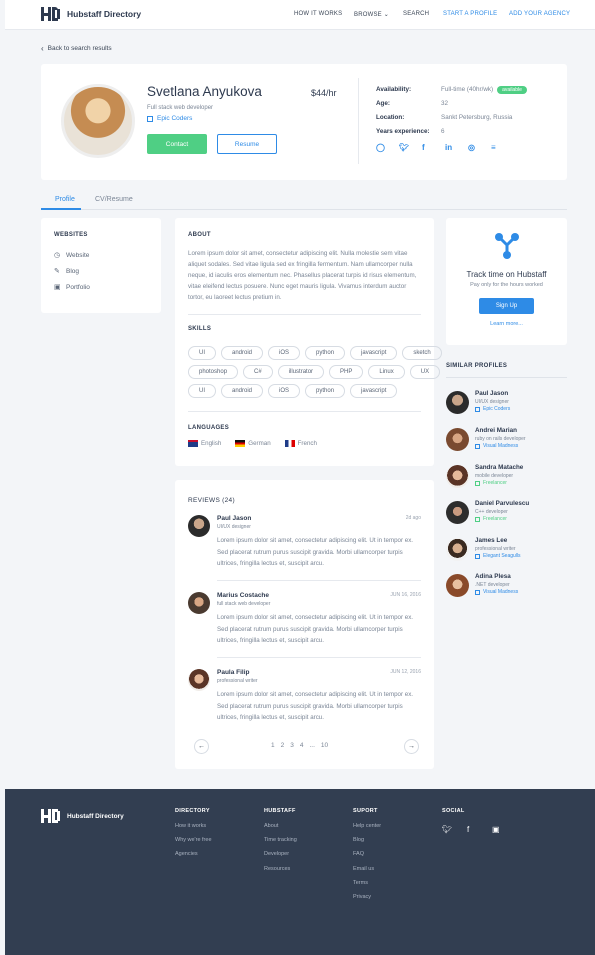 The height and width of the screenshot is (955, 595). What do you see at coordinates (82, 816) in the screenshot?
I see `footer-logo: Hubstaff Directory` at bounding box center [82, 816].